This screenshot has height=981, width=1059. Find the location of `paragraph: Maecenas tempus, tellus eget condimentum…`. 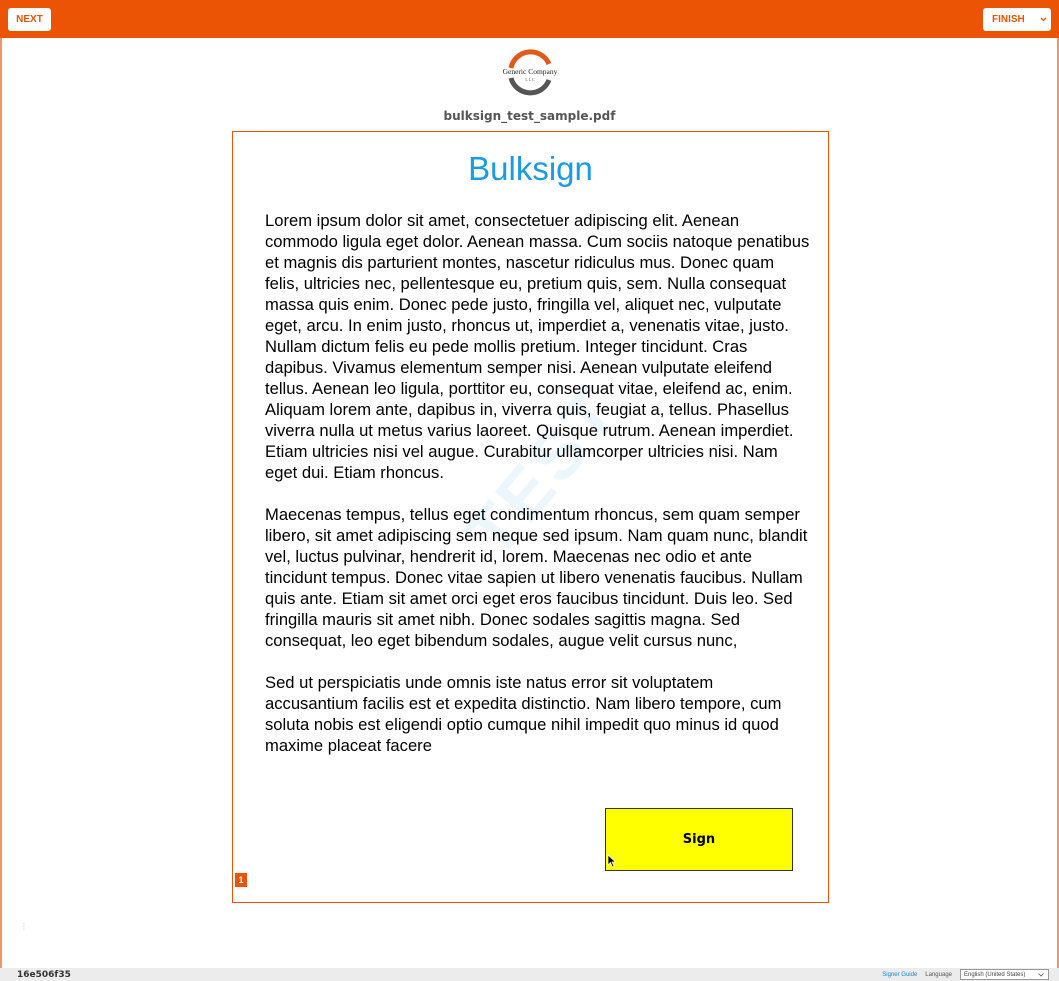

paragraph: Maecenas tempus, tellus eget condimentum… is located at coordinates (536, 577).